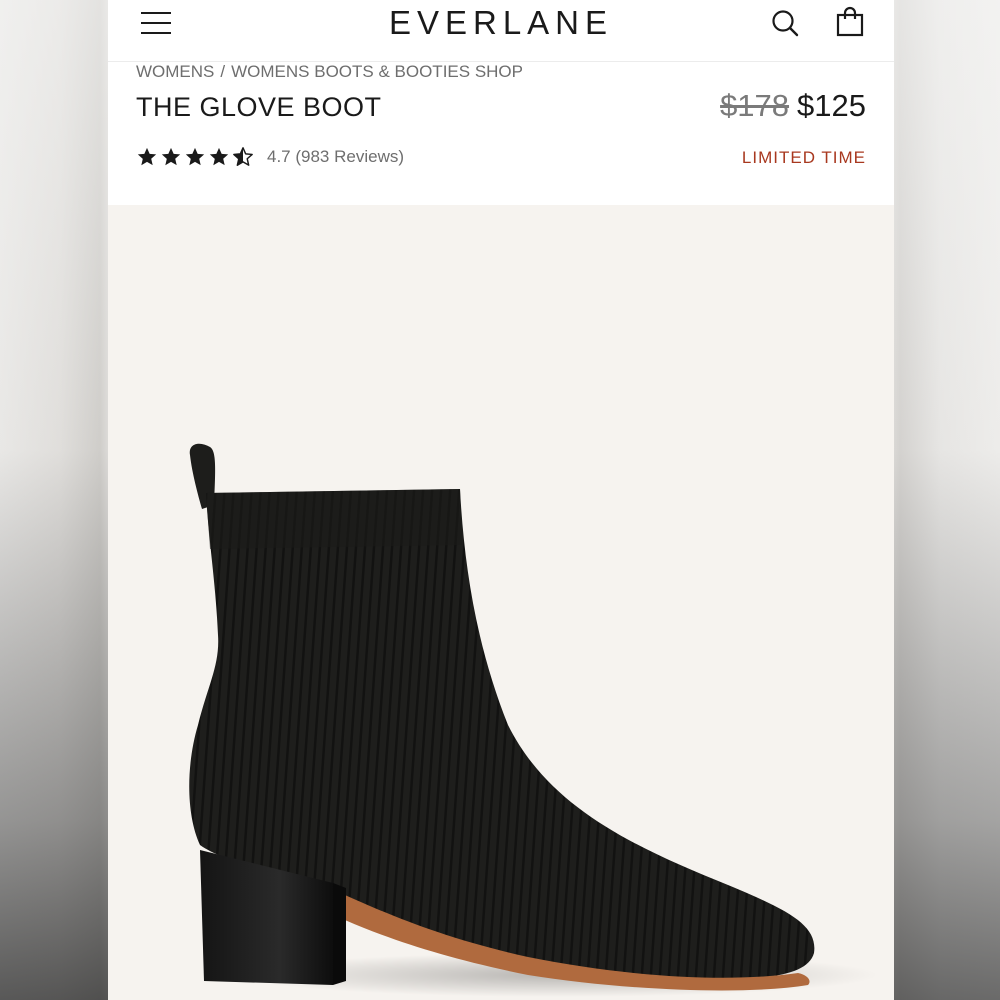 The image size is (1000, 1000). Describe the element at coordinates (243, 156) in the screenshot. I see `star-half-icon` at that location.